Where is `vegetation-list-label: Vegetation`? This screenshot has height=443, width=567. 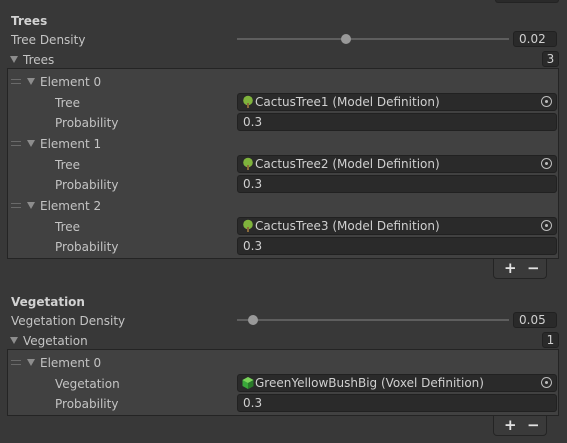
vegetation-list-label: Vegetation is located at coordinates (55, 341).